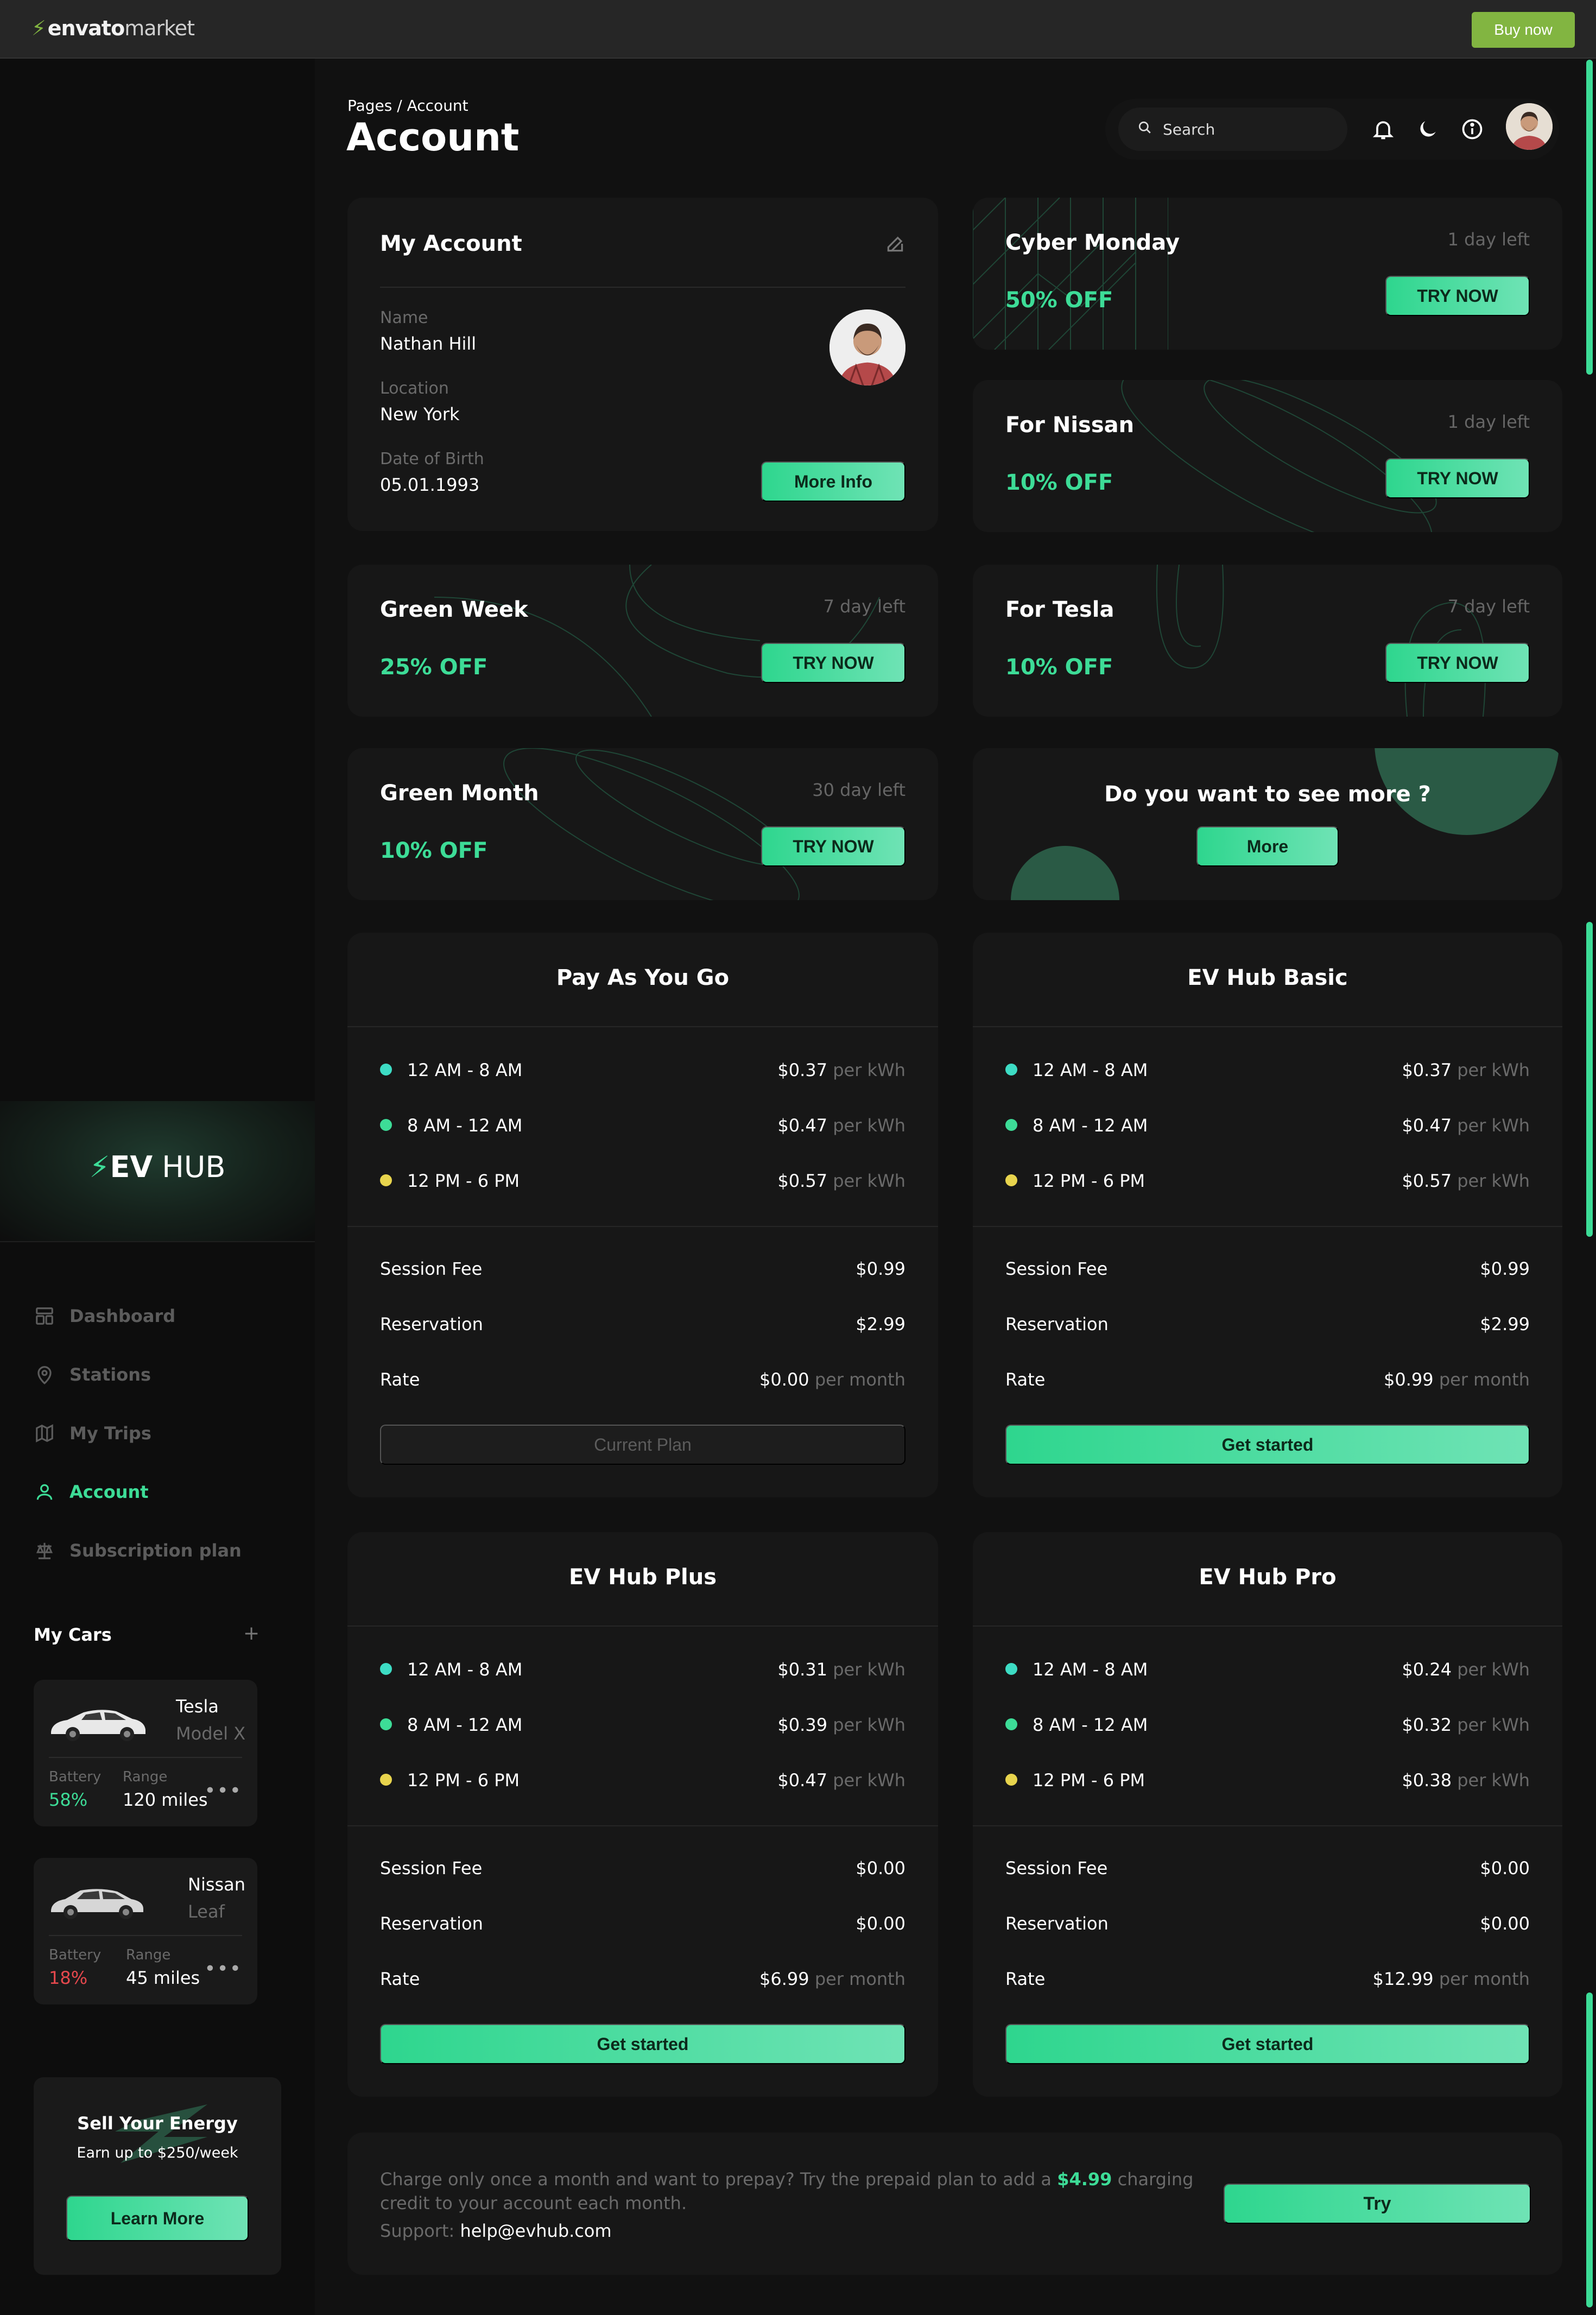  Describe the element at coordinates (1529, 126) in the screenshot. I see `avatar` at that location.